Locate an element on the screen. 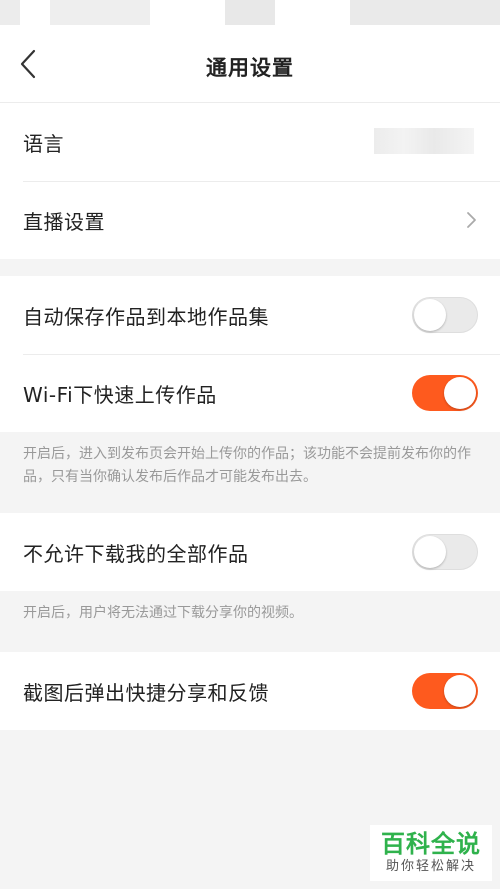  watermark-logo: 百科全说 助你轻松解决 is located at coordinates (431, 853).